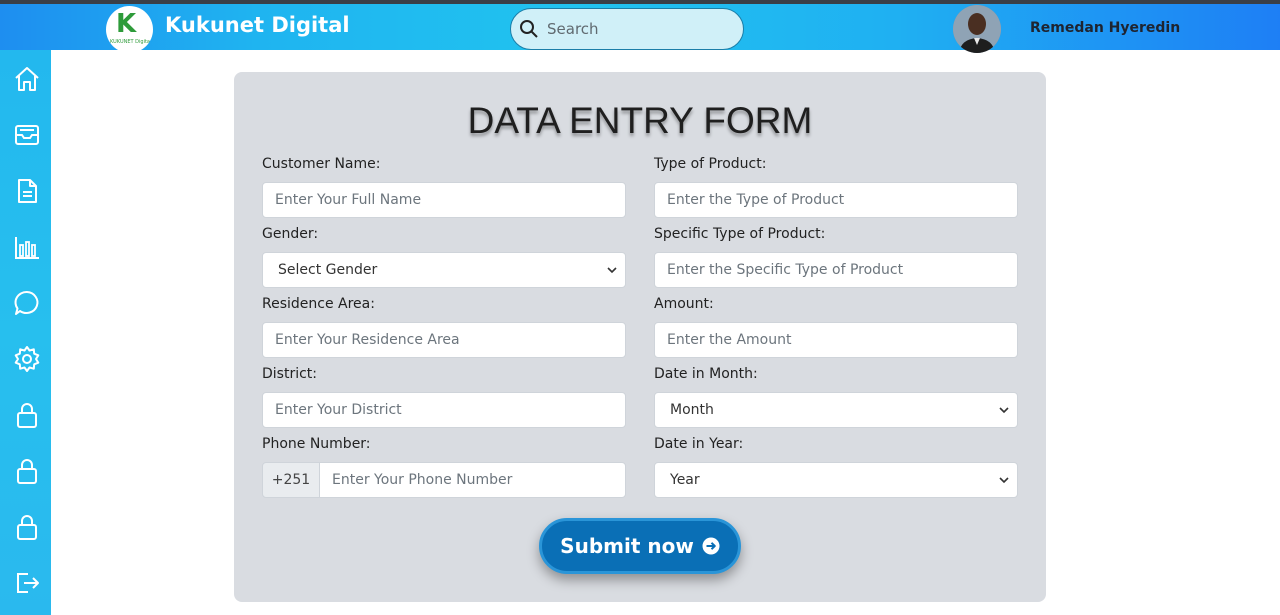  What do you see at coordinates (529, 29) in the screenshot?
I see `search-icon` at bounding box center [529, 29].